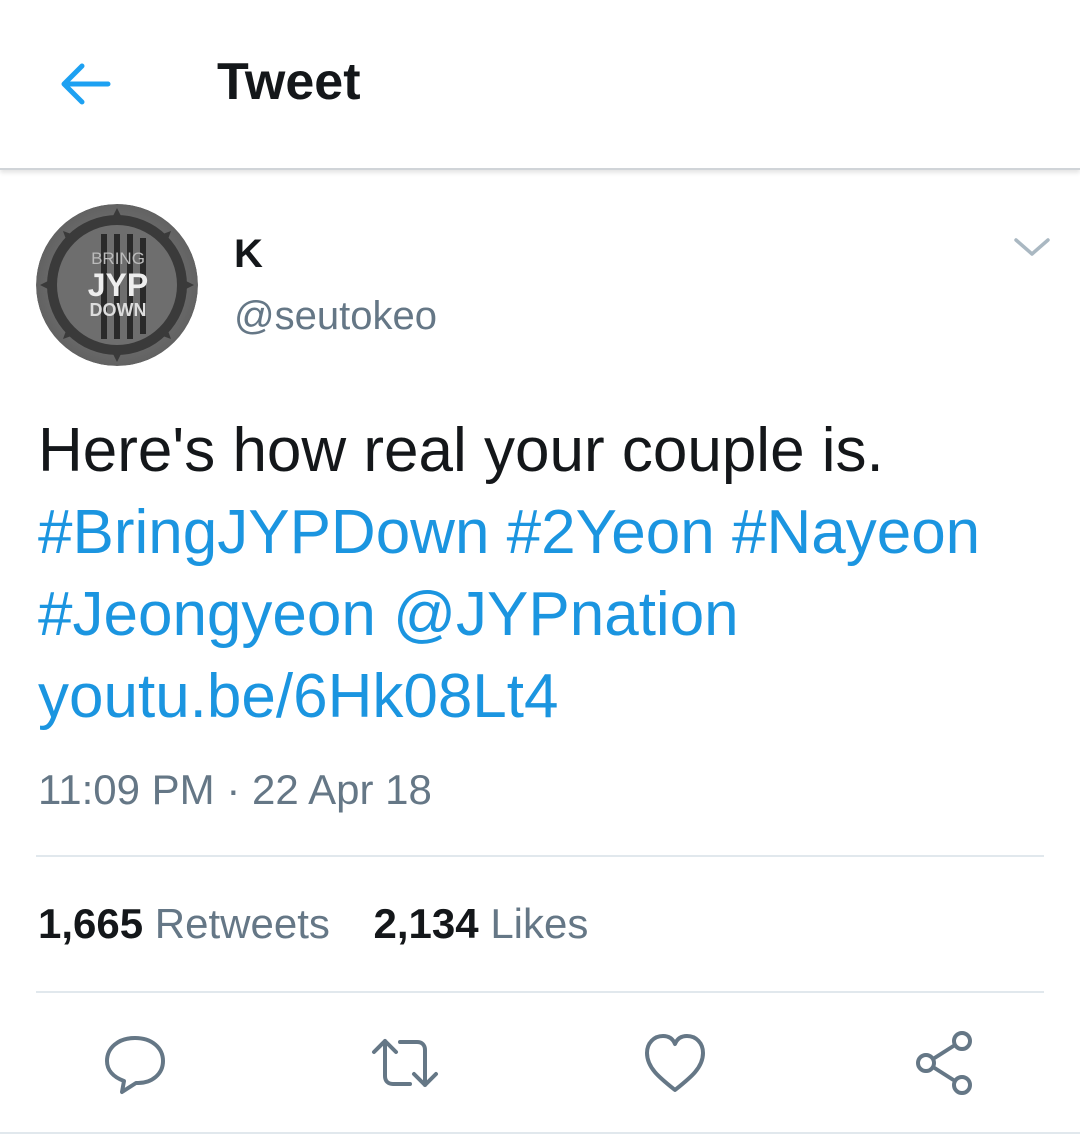  I want to click on like-button, so click(675, 1063).